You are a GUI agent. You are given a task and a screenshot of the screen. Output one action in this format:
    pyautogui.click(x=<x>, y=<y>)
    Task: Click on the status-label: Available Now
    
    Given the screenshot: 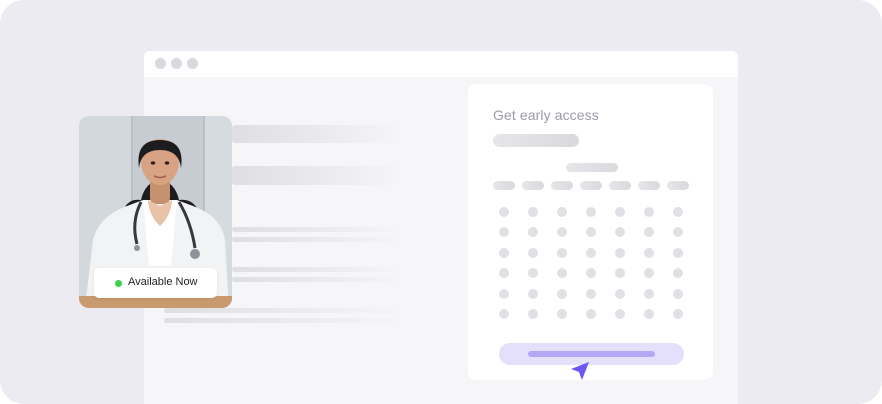 What is the action you would take?
    pyautogui.click(x=163, y=282)
    